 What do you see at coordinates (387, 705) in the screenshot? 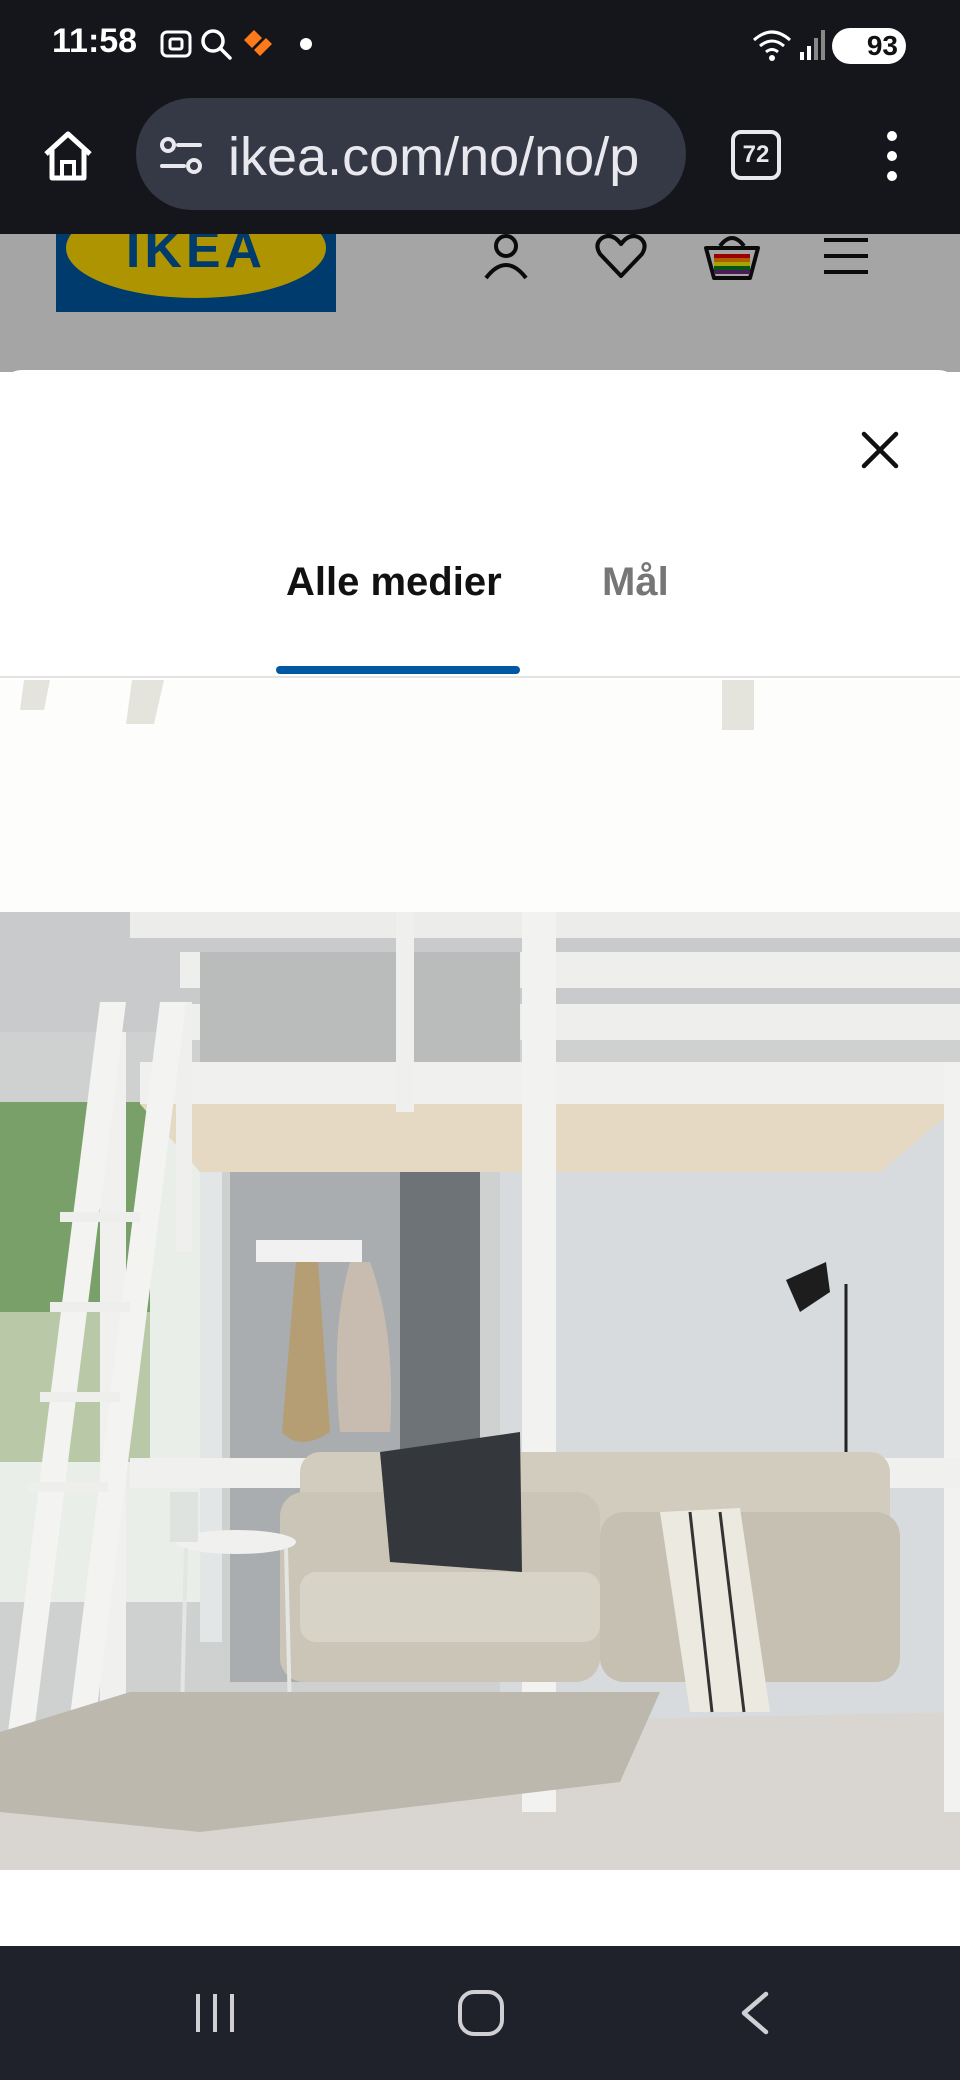
I see `loft-bed-legs-illustration` at bounding box center [387, 705].